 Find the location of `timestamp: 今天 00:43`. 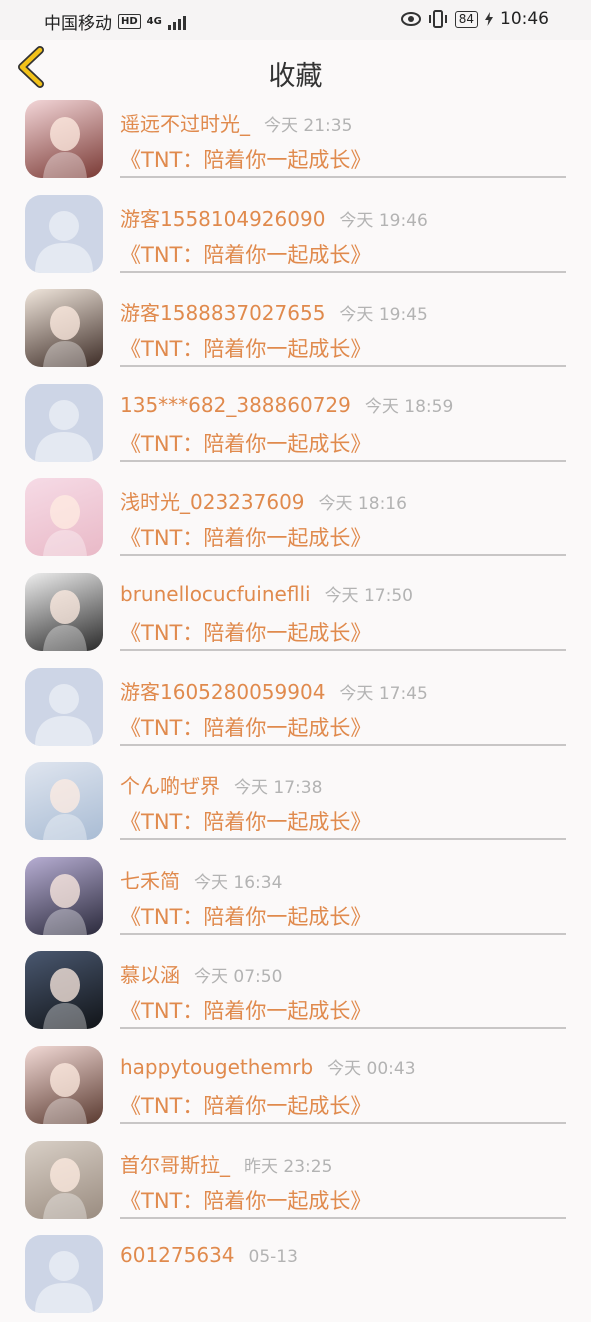

timestamp: 今天 00:43 is located at coordinates (371, 1068).